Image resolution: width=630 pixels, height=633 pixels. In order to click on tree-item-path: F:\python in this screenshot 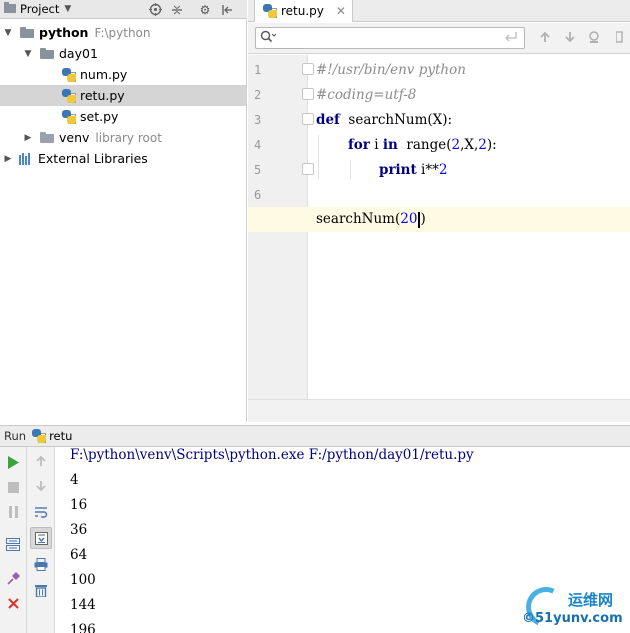, I will do `click(122, 32)`.